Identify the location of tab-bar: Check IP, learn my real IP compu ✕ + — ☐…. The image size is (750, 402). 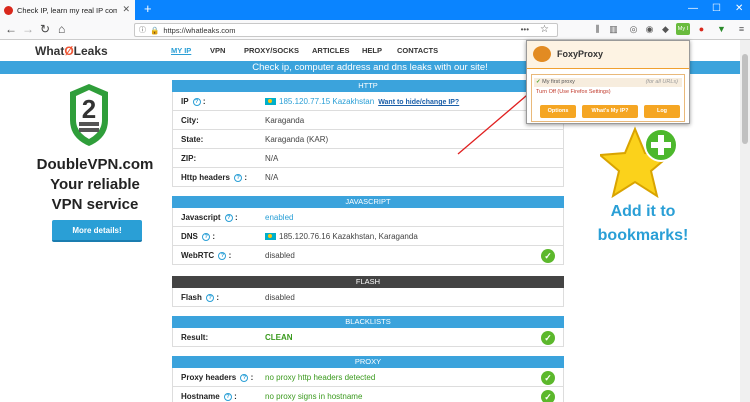
(375, 10).